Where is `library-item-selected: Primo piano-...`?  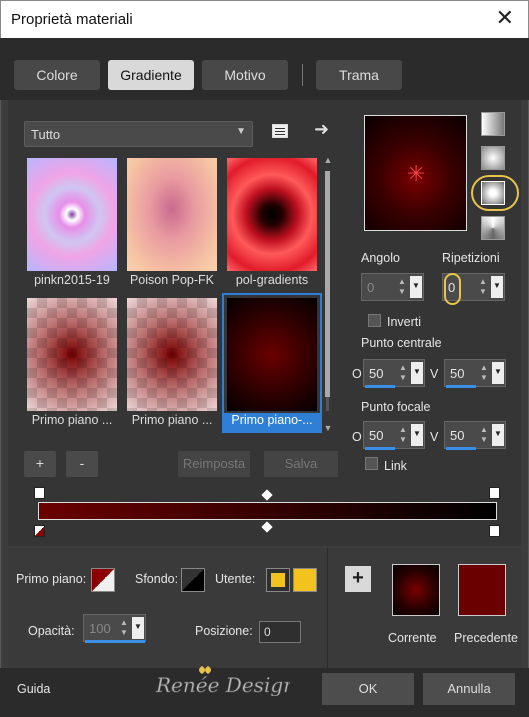 library-item-selected: Primo piano-... is located at coordinates (272, 363).